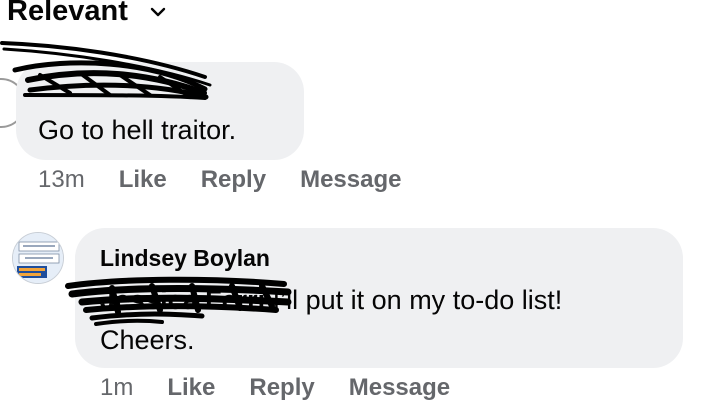  I want to click on comment-timestamp: 13m, so click(61, 180).